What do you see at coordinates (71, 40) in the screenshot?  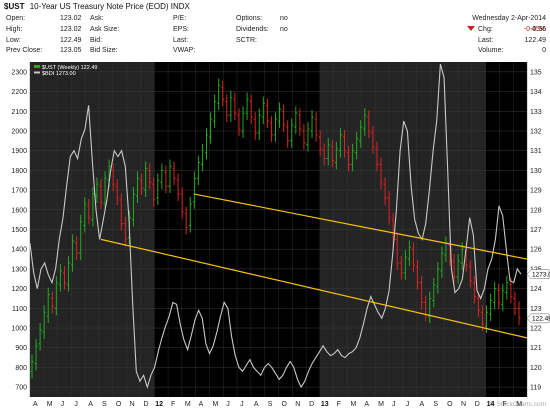 I see `quote-value: 122.49` at bounding box center [71, 40].